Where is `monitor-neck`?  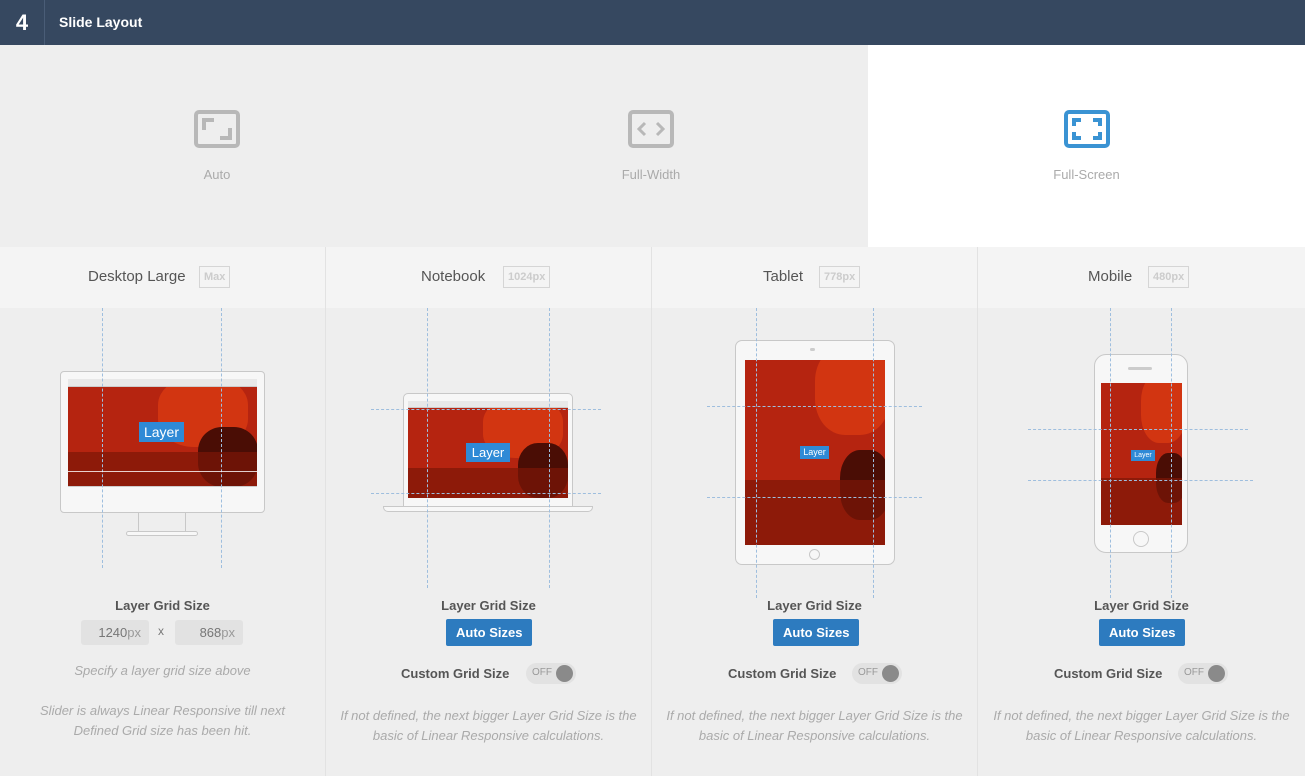
monitor-neck is located at coordinates (162, 523).